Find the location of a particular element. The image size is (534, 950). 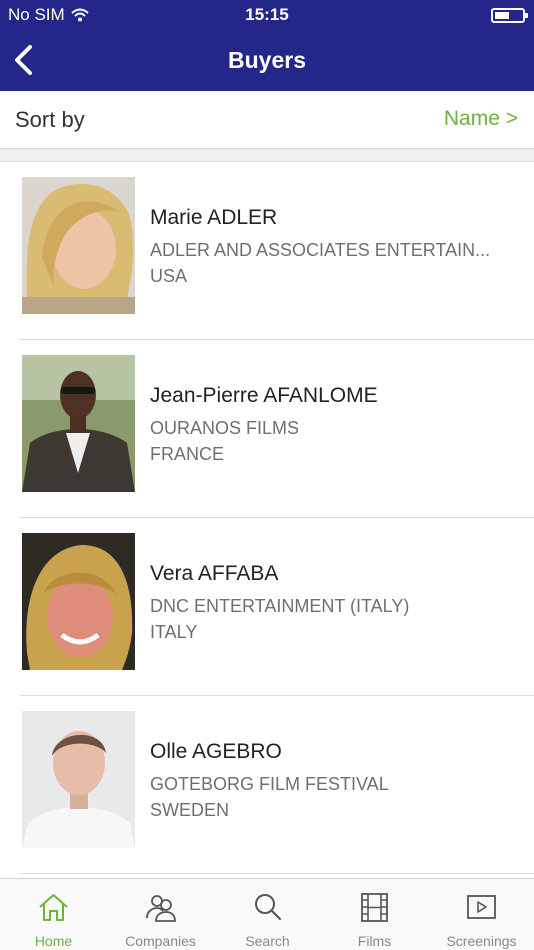

sort-label: Sort by is located at coordinates (50, 119).